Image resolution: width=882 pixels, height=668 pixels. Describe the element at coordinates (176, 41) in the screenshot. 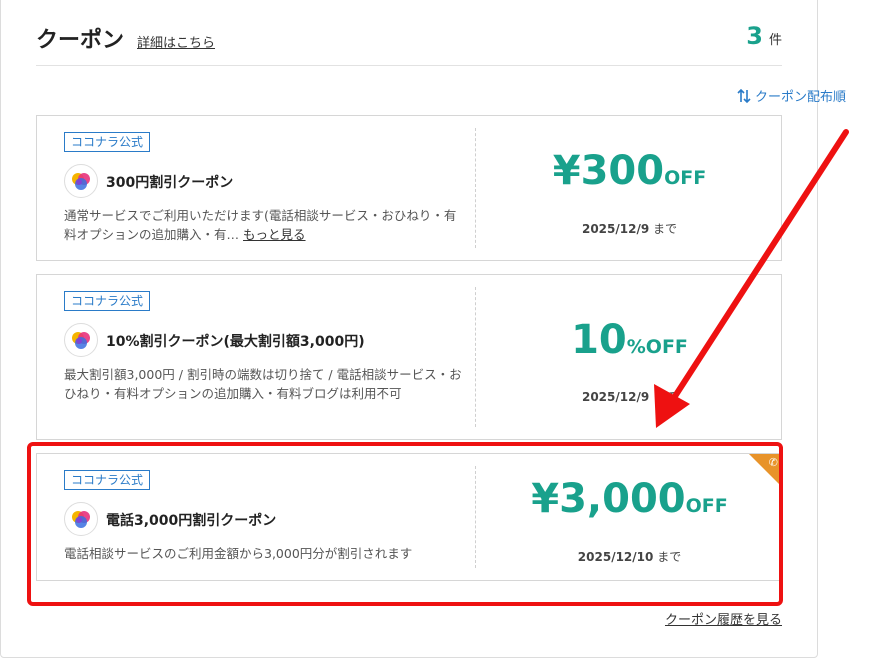

I see `detail-link: 詳細はこちら` at that location.